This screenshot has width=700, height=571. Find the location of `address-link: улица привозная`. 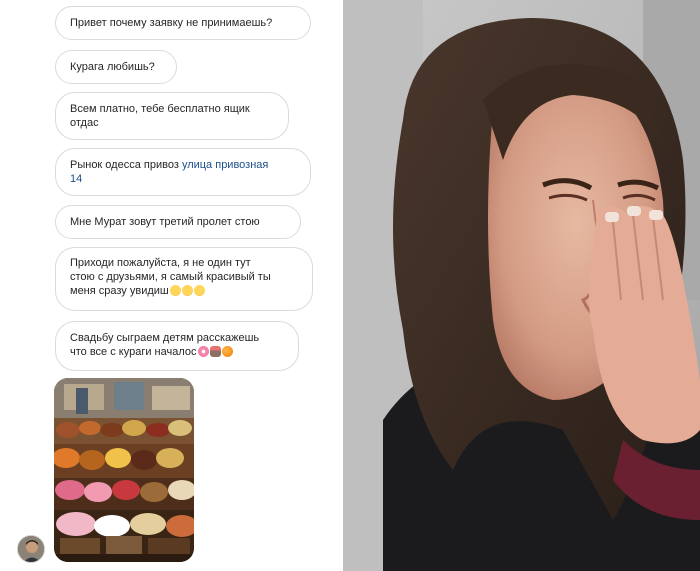

address-link: улица привозная is located at coordinates (225, 165).